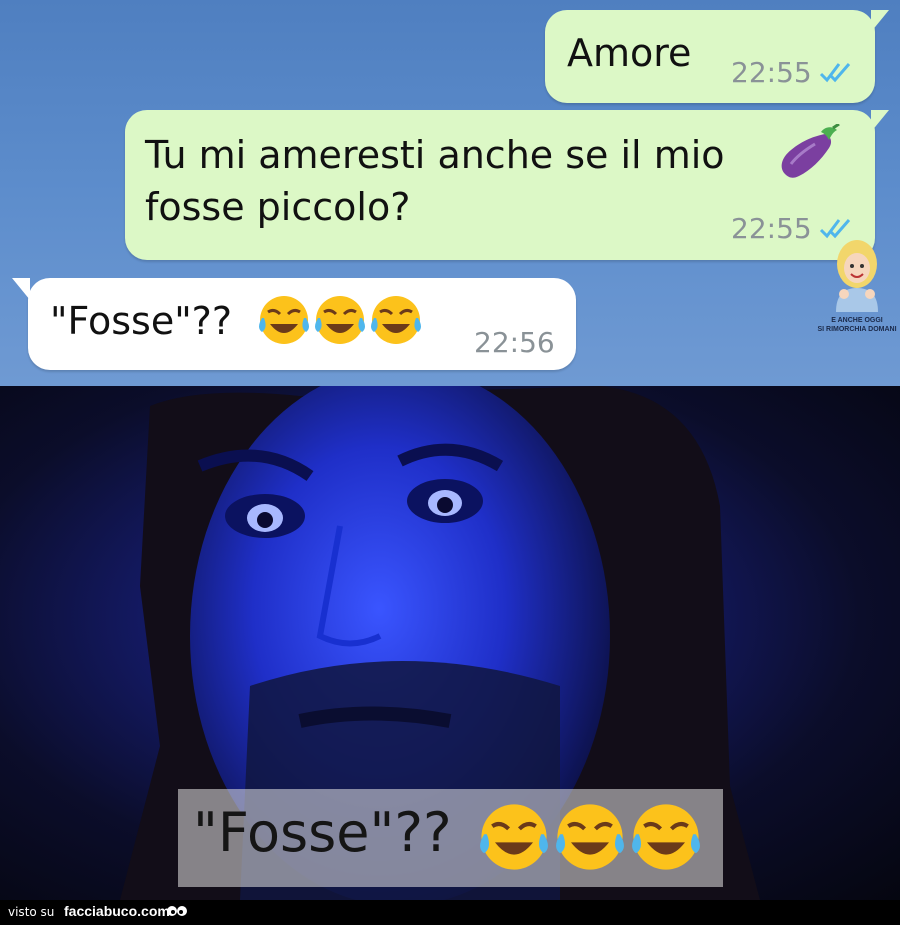  I want to click on message-bubble-reply: "Fosse"?? 22:56, so click(294, 324).